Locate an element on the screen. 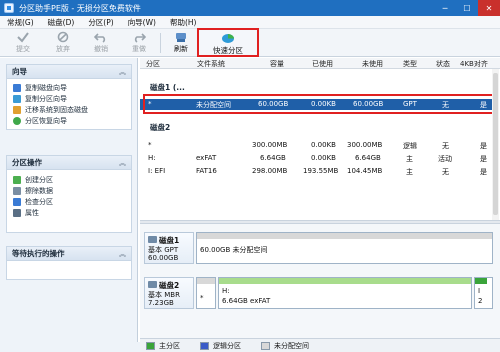 The width and height of the screenshot is (500, 352). undo-label: 撤销 is located at coordinates (101, 49).